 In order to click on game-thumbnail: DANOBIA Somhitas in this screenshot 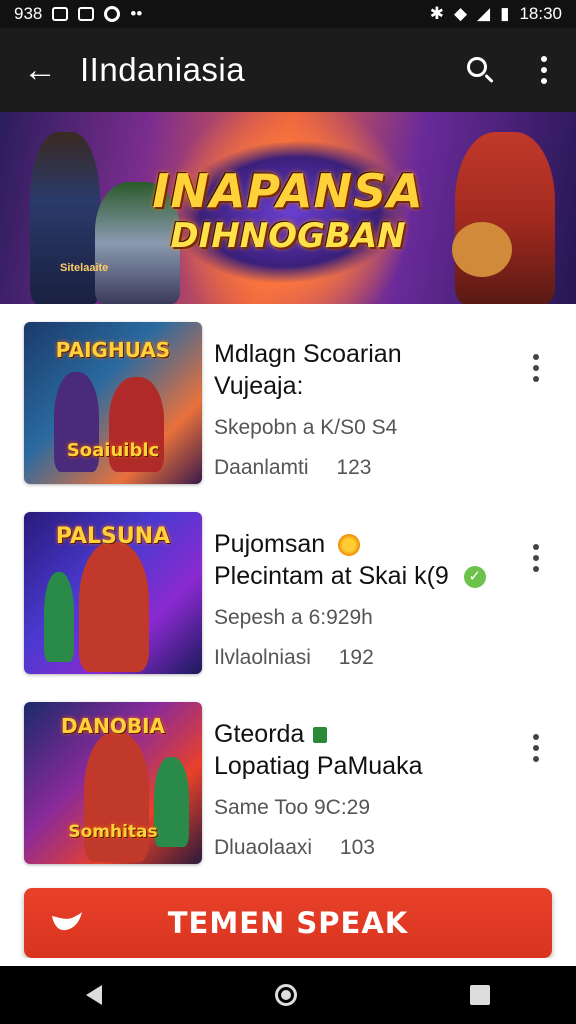, I will do `click(113, 783)`.